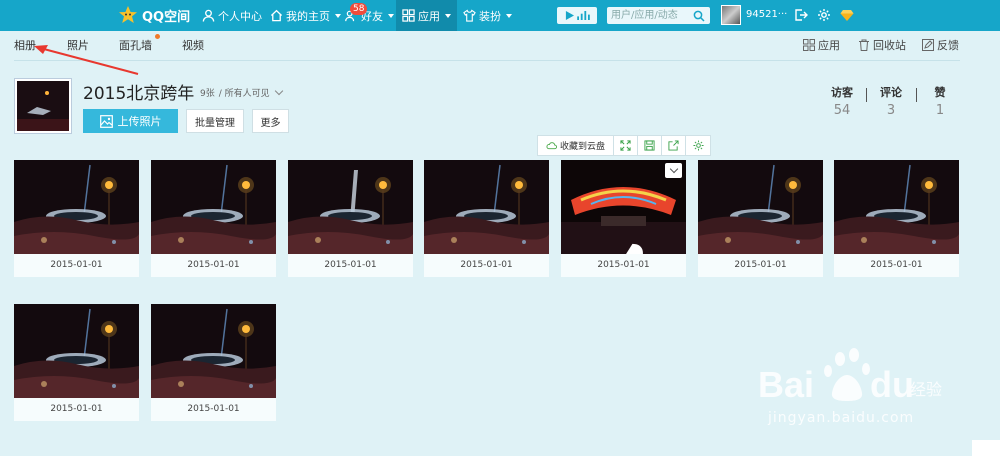  I want to click on like-thumb-icon, so click(626, 245).